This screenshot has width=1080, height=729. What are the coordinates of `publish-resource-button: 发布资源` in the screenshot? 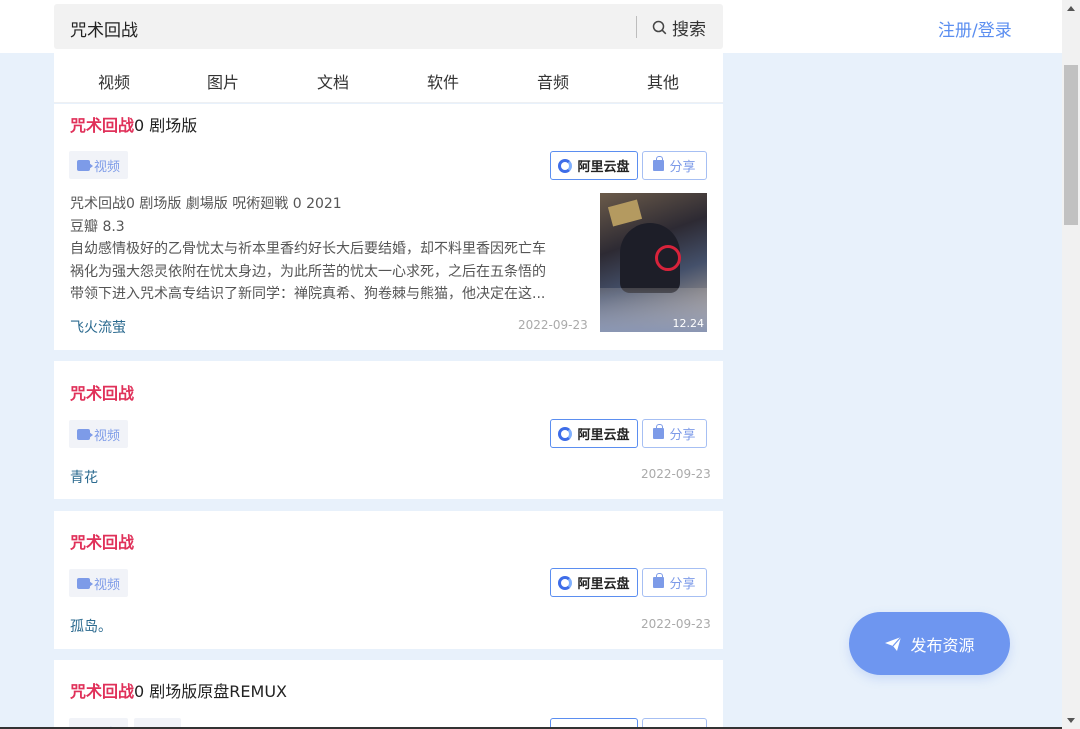 It's located at (929, 643).